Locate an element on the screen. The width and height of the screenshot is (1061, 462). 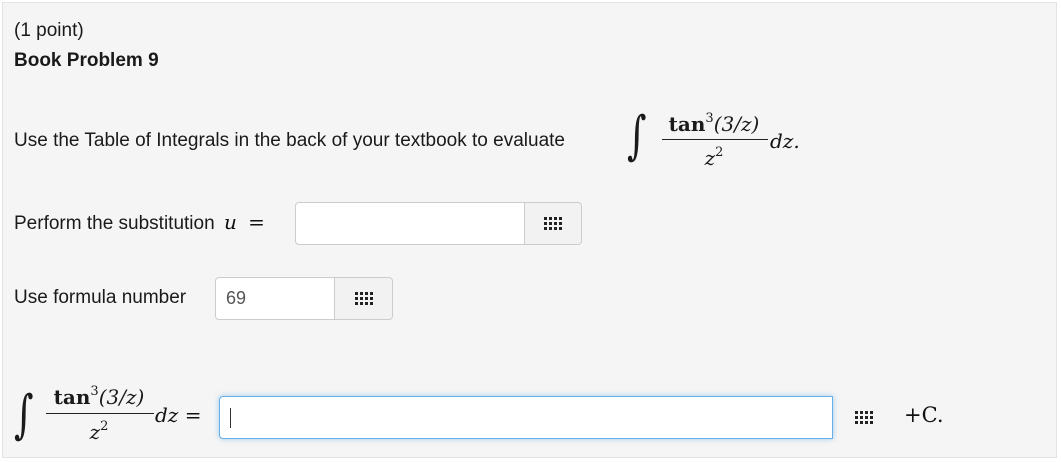
formula-palette-button is located at coordinates (363, 298).